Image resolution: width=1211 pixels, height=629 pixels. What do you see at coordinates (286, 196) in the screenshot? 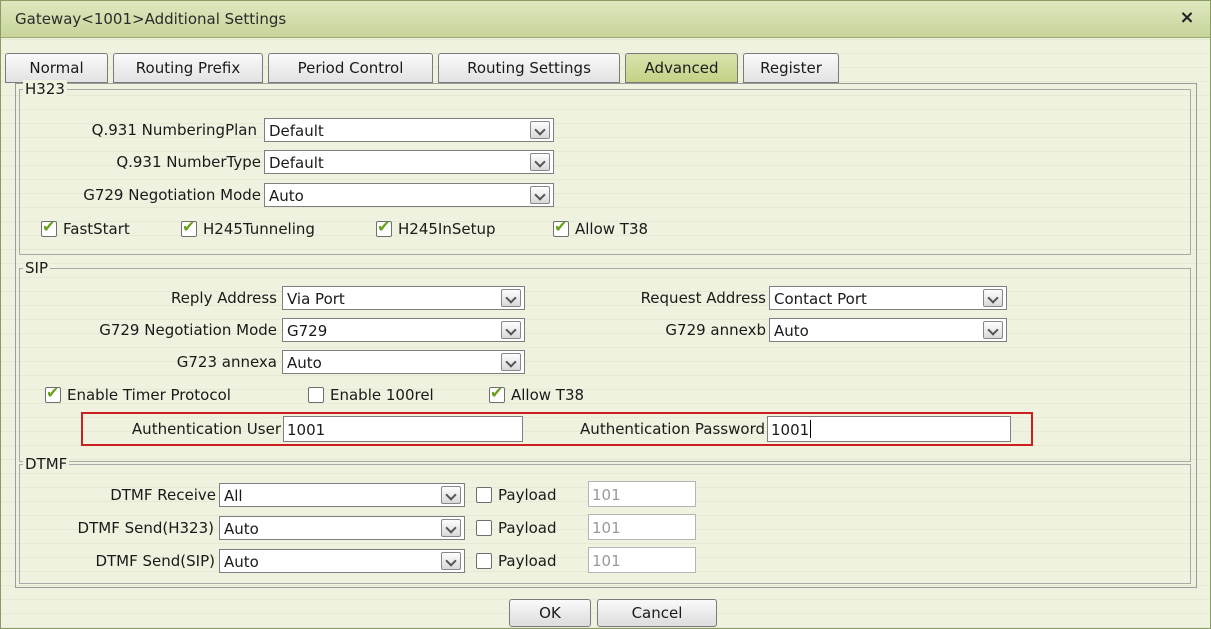
I see `h323-g729-mode-value: Auto` at bounding box center [286, 196].